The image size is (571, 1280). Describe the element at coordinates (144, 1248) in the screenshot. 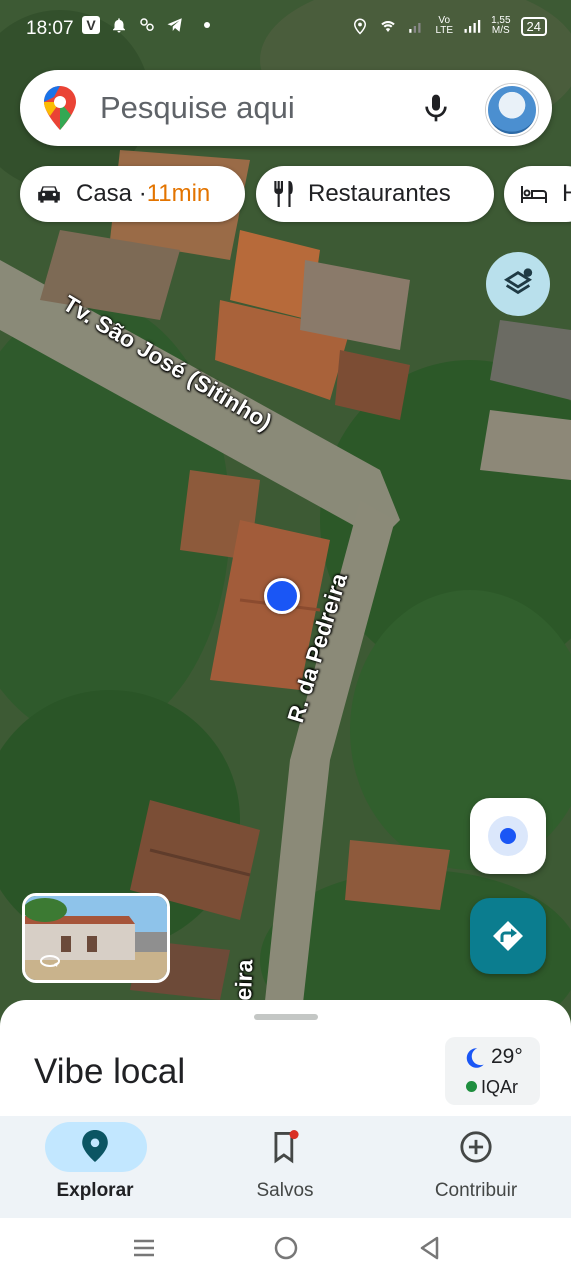

I see `recents-icon` at that location.